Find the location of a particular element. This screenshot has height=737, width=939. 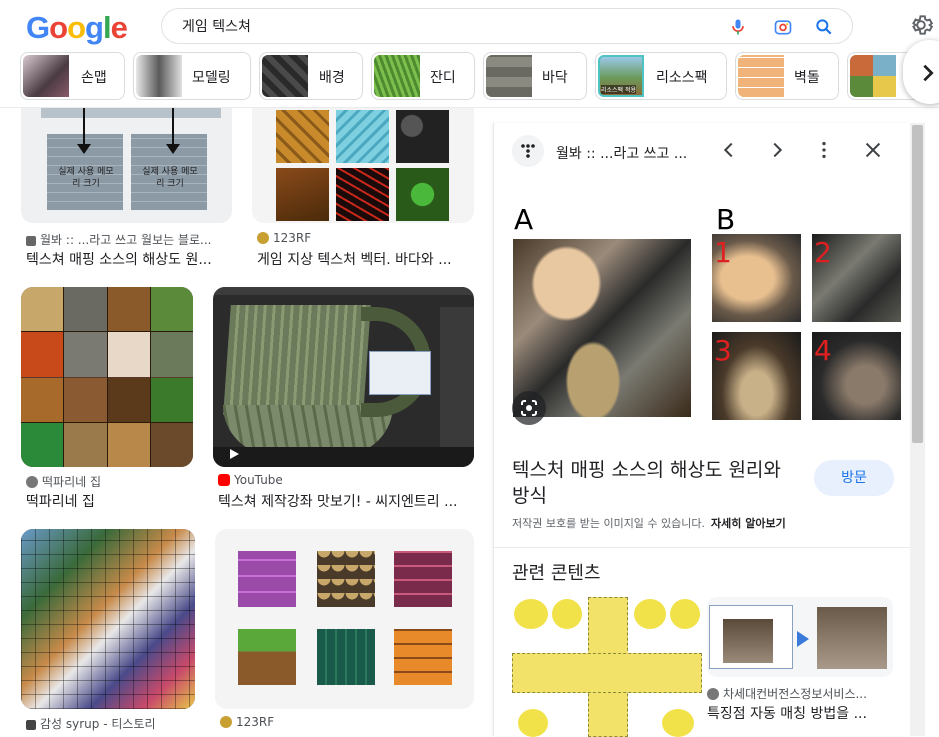

texture-tile-2: 2 is located at coordinates (856, 278).